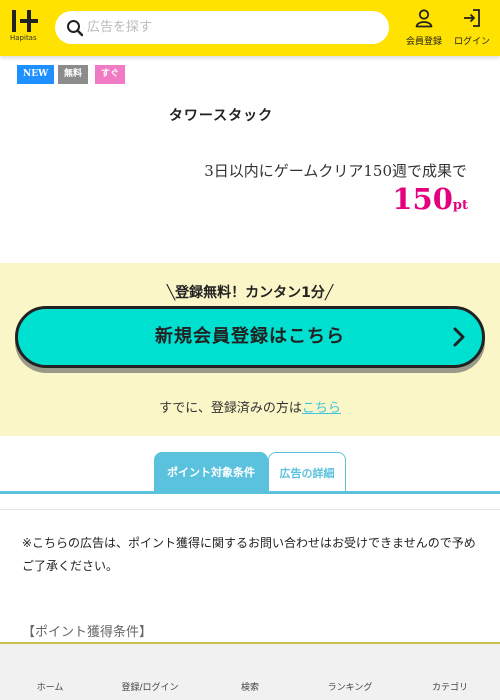  What do you see at coordinates (459, 337) in the screenshot?
I see `chevron-right-icon` at bounding box center [459, 337].